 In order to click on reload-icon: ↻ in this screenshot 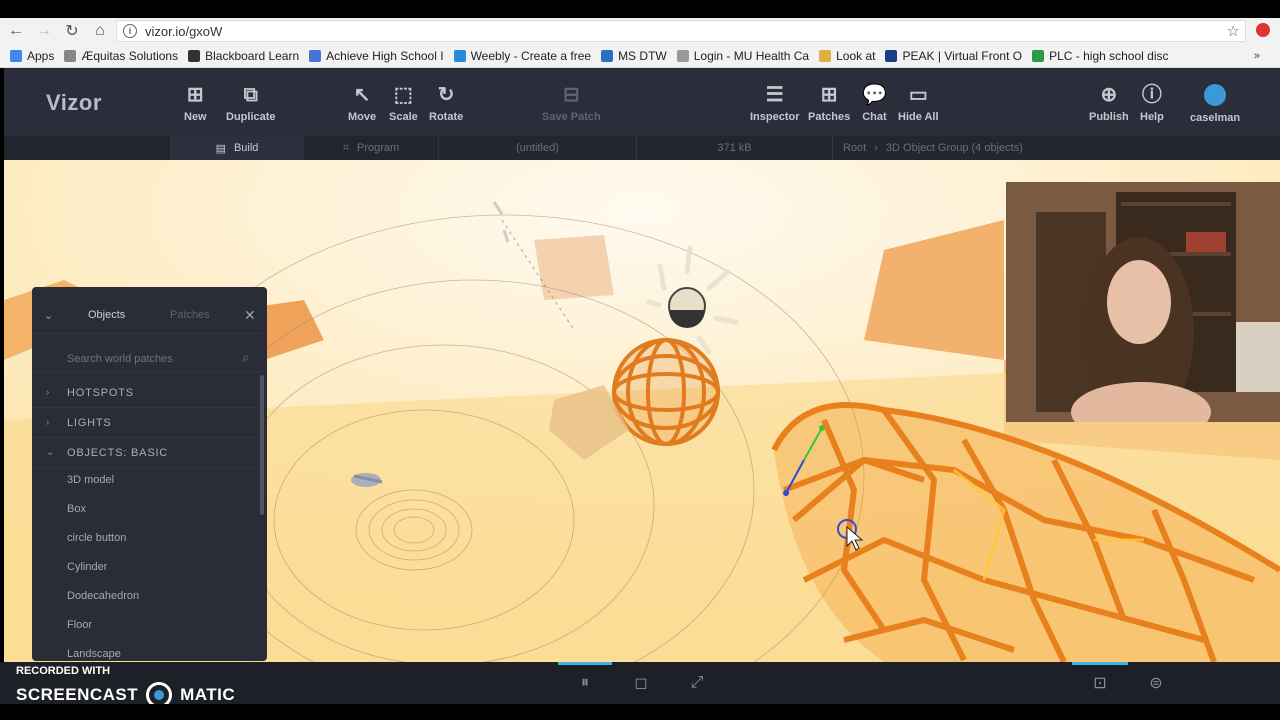, I will do `click(72, 31)`.